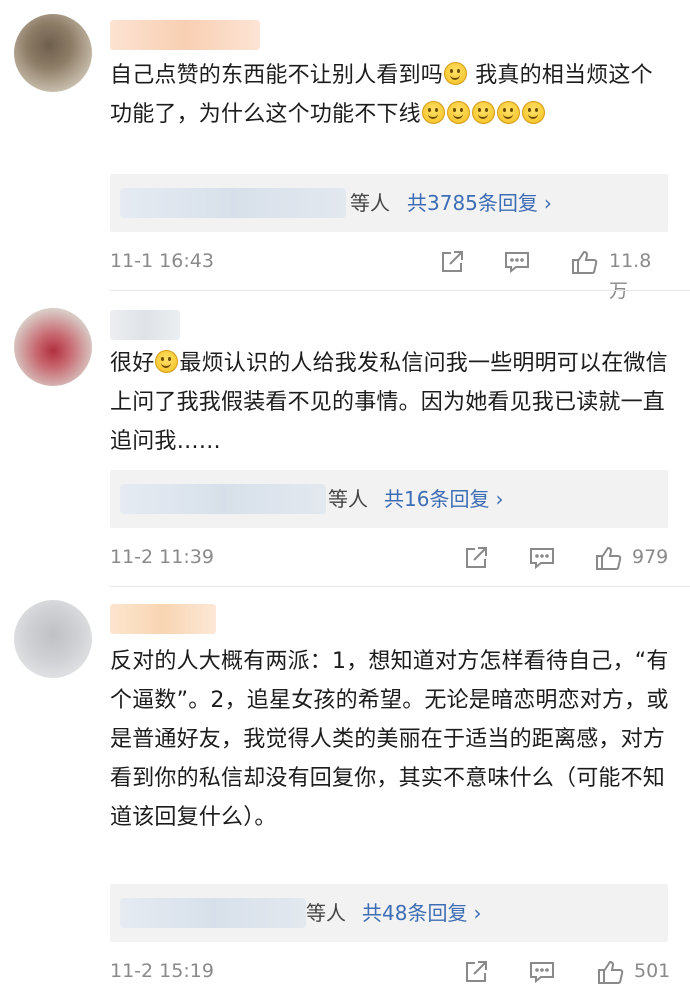 Image resolution: width=690 pixels, height=1000 pixels. I want to click on comment-text-part: 很好, so click(132, 363).